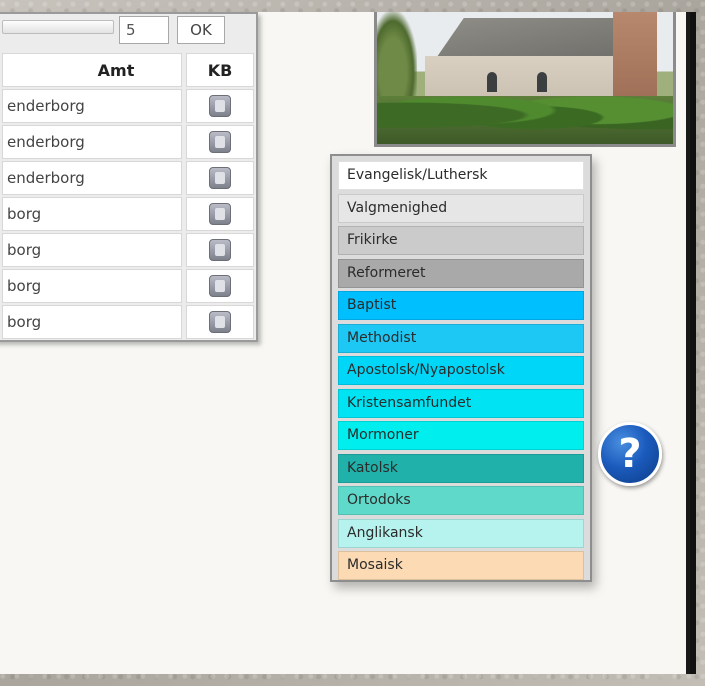  Describe the element at coordinates (525, 120) in the screenshot. I see `photo-shrubs` at that location.